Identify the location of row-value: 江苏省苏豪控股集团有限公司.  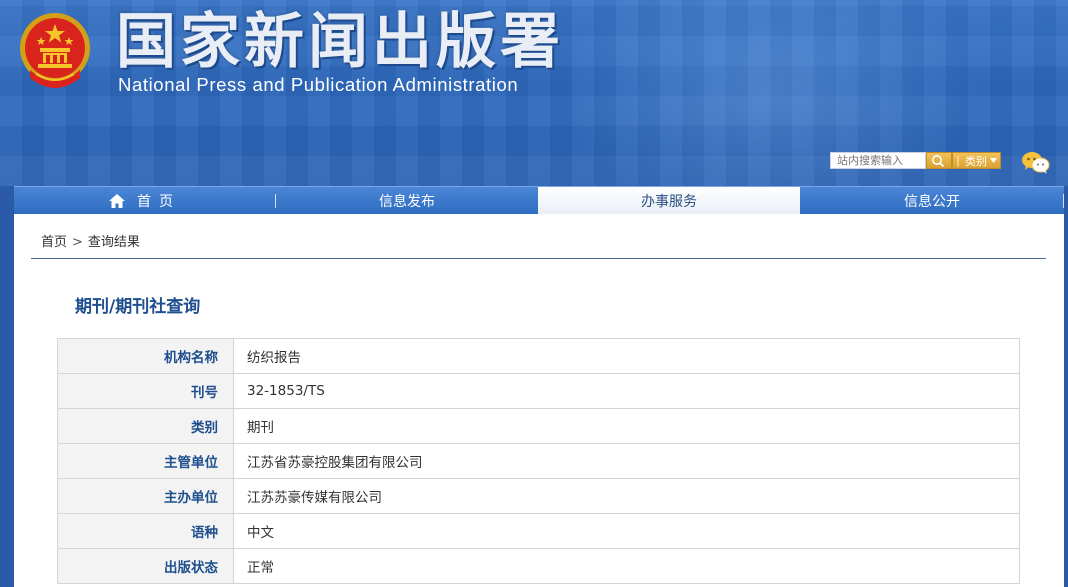
(626, 461).